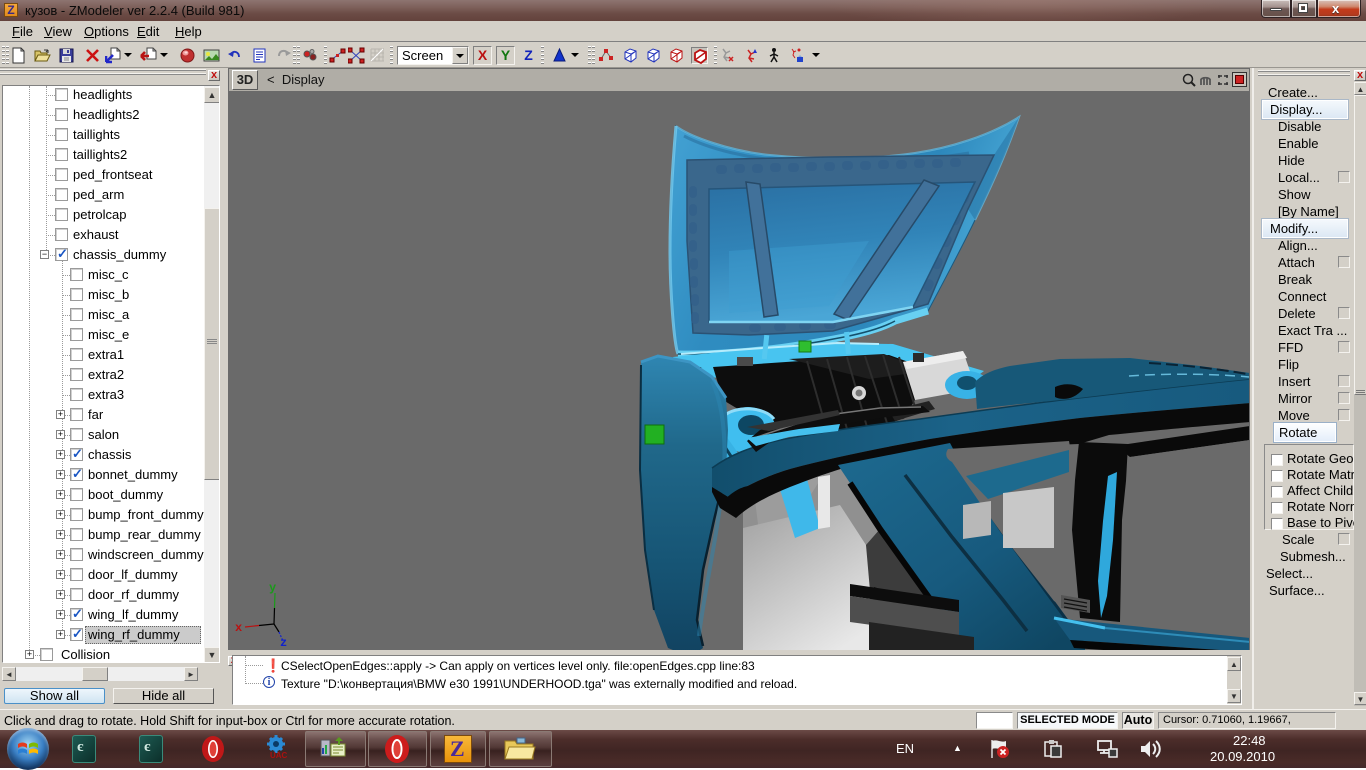 This screenshot has height=770, width=1366. Describe the element at coordinates (279, 755) in the screenshot. I see `svg-text: UAC` at that location.